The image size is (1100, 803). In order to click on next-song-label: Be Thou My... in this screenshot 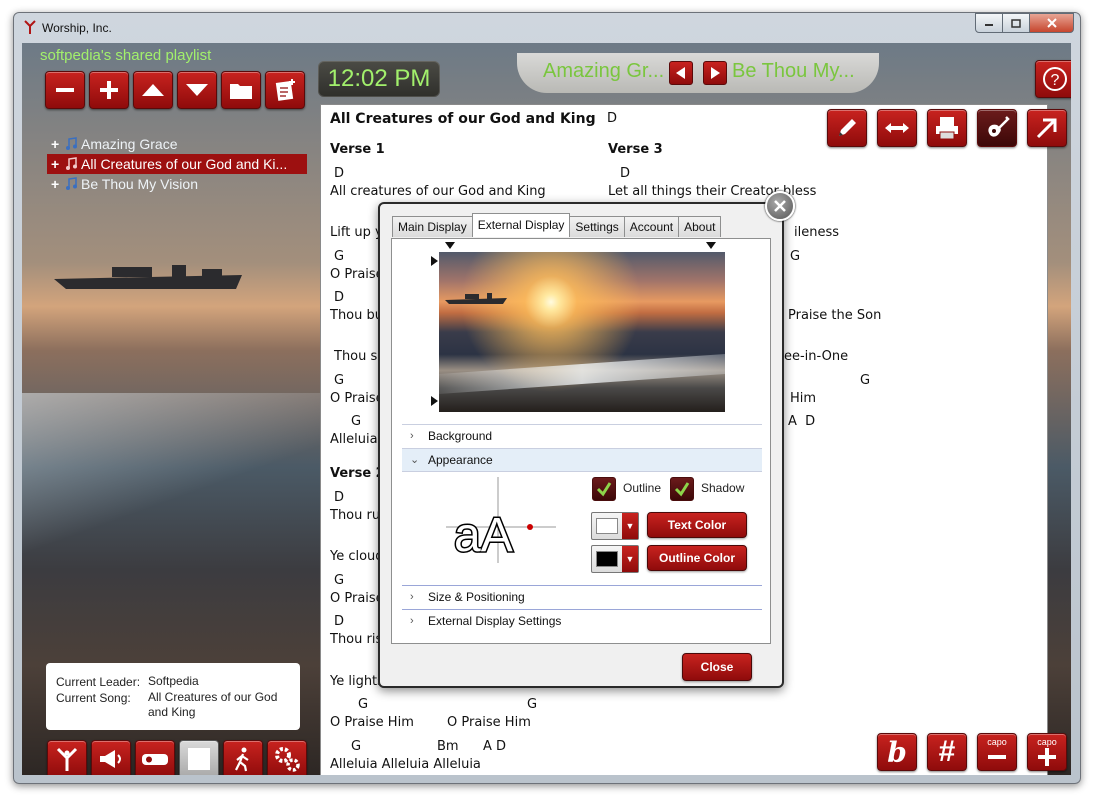, I will do `click(793, 71)`.